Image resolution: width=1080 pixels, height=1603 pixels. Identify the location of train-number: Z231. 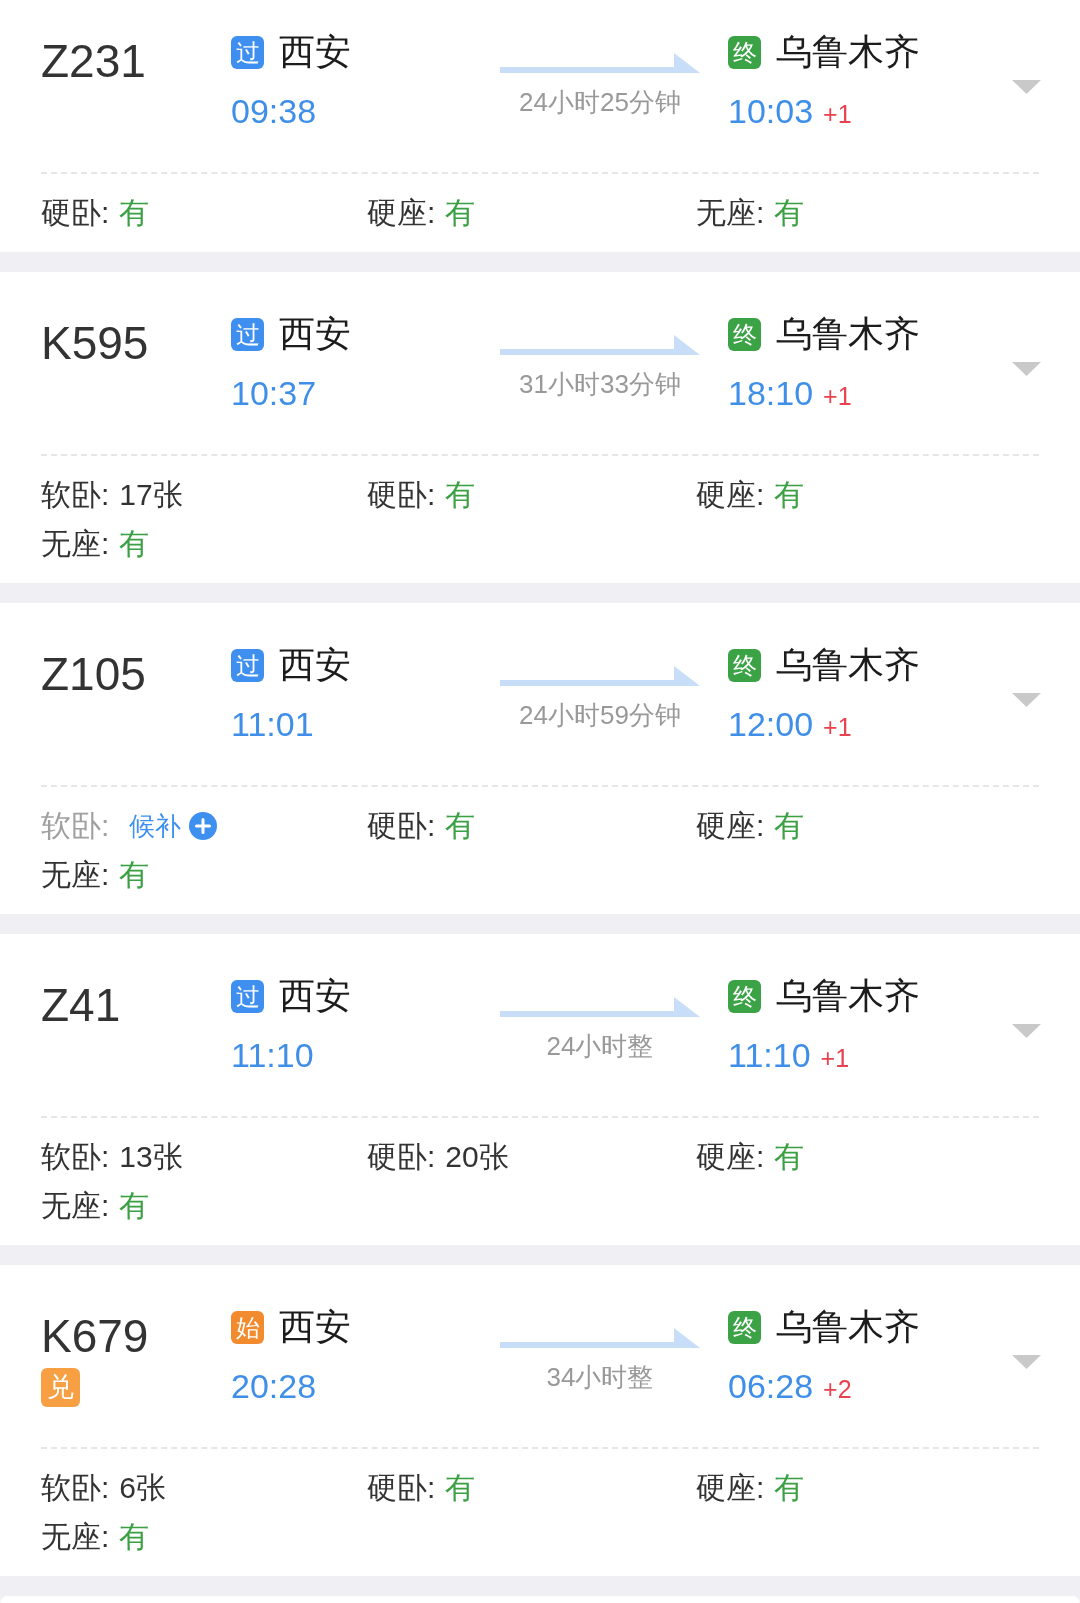
(93, 61).